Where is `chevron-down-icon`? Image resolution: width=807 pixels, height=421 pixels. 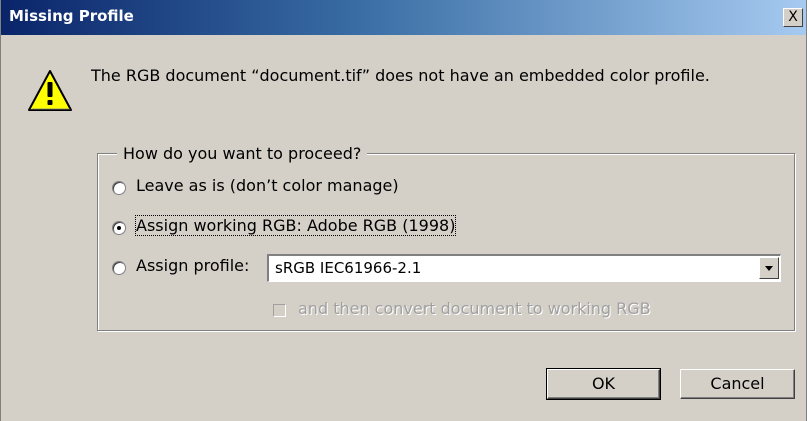
chevron-down-icon is located at coordinates (769, 268).